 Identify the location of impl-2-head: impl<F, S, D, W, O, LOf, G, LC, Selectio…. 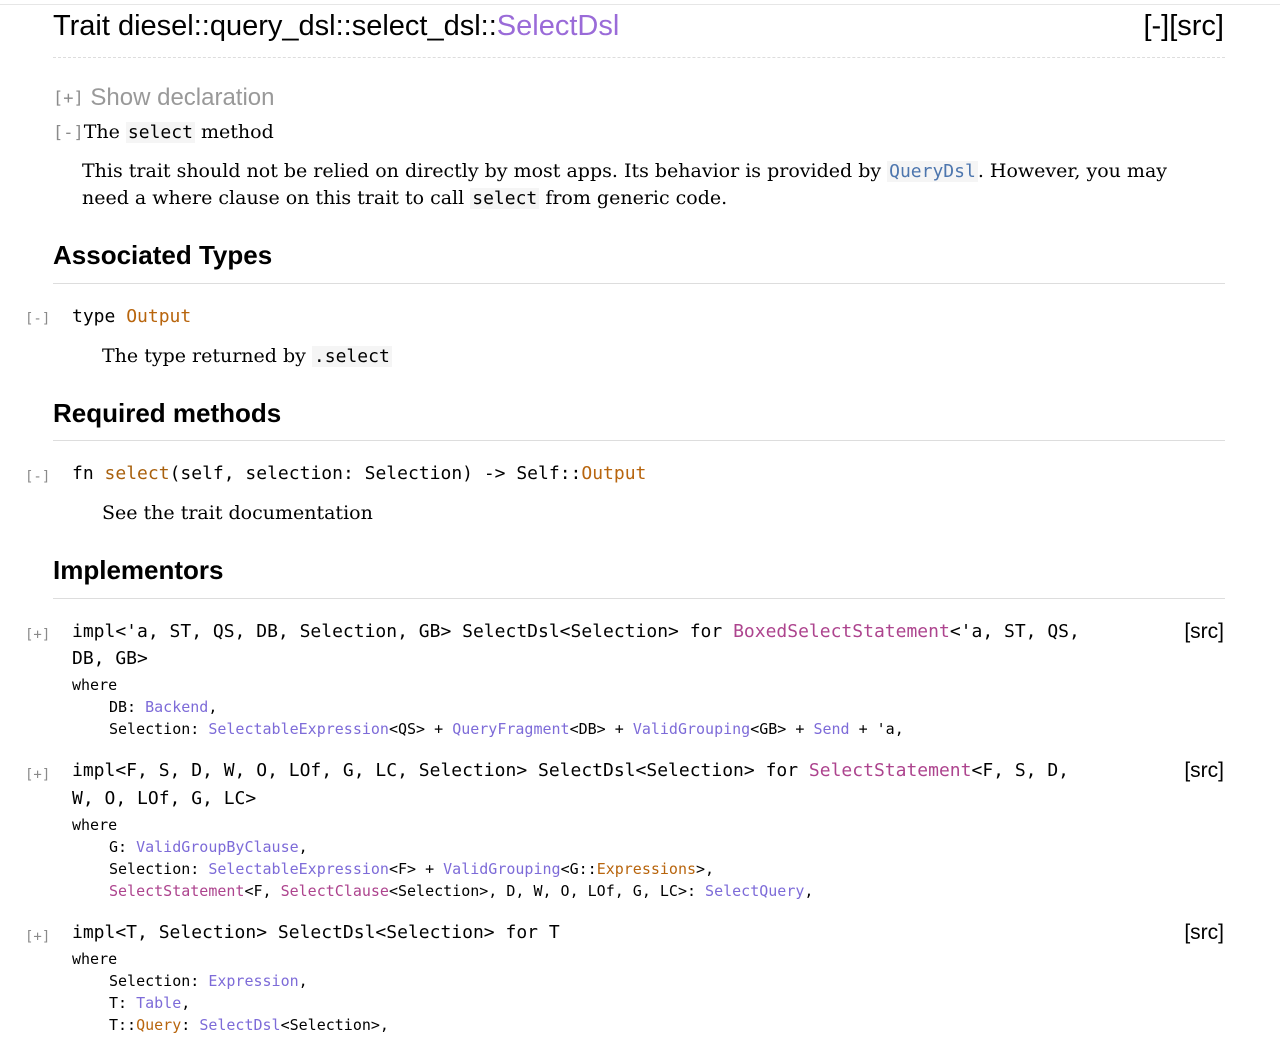
(440, 770).